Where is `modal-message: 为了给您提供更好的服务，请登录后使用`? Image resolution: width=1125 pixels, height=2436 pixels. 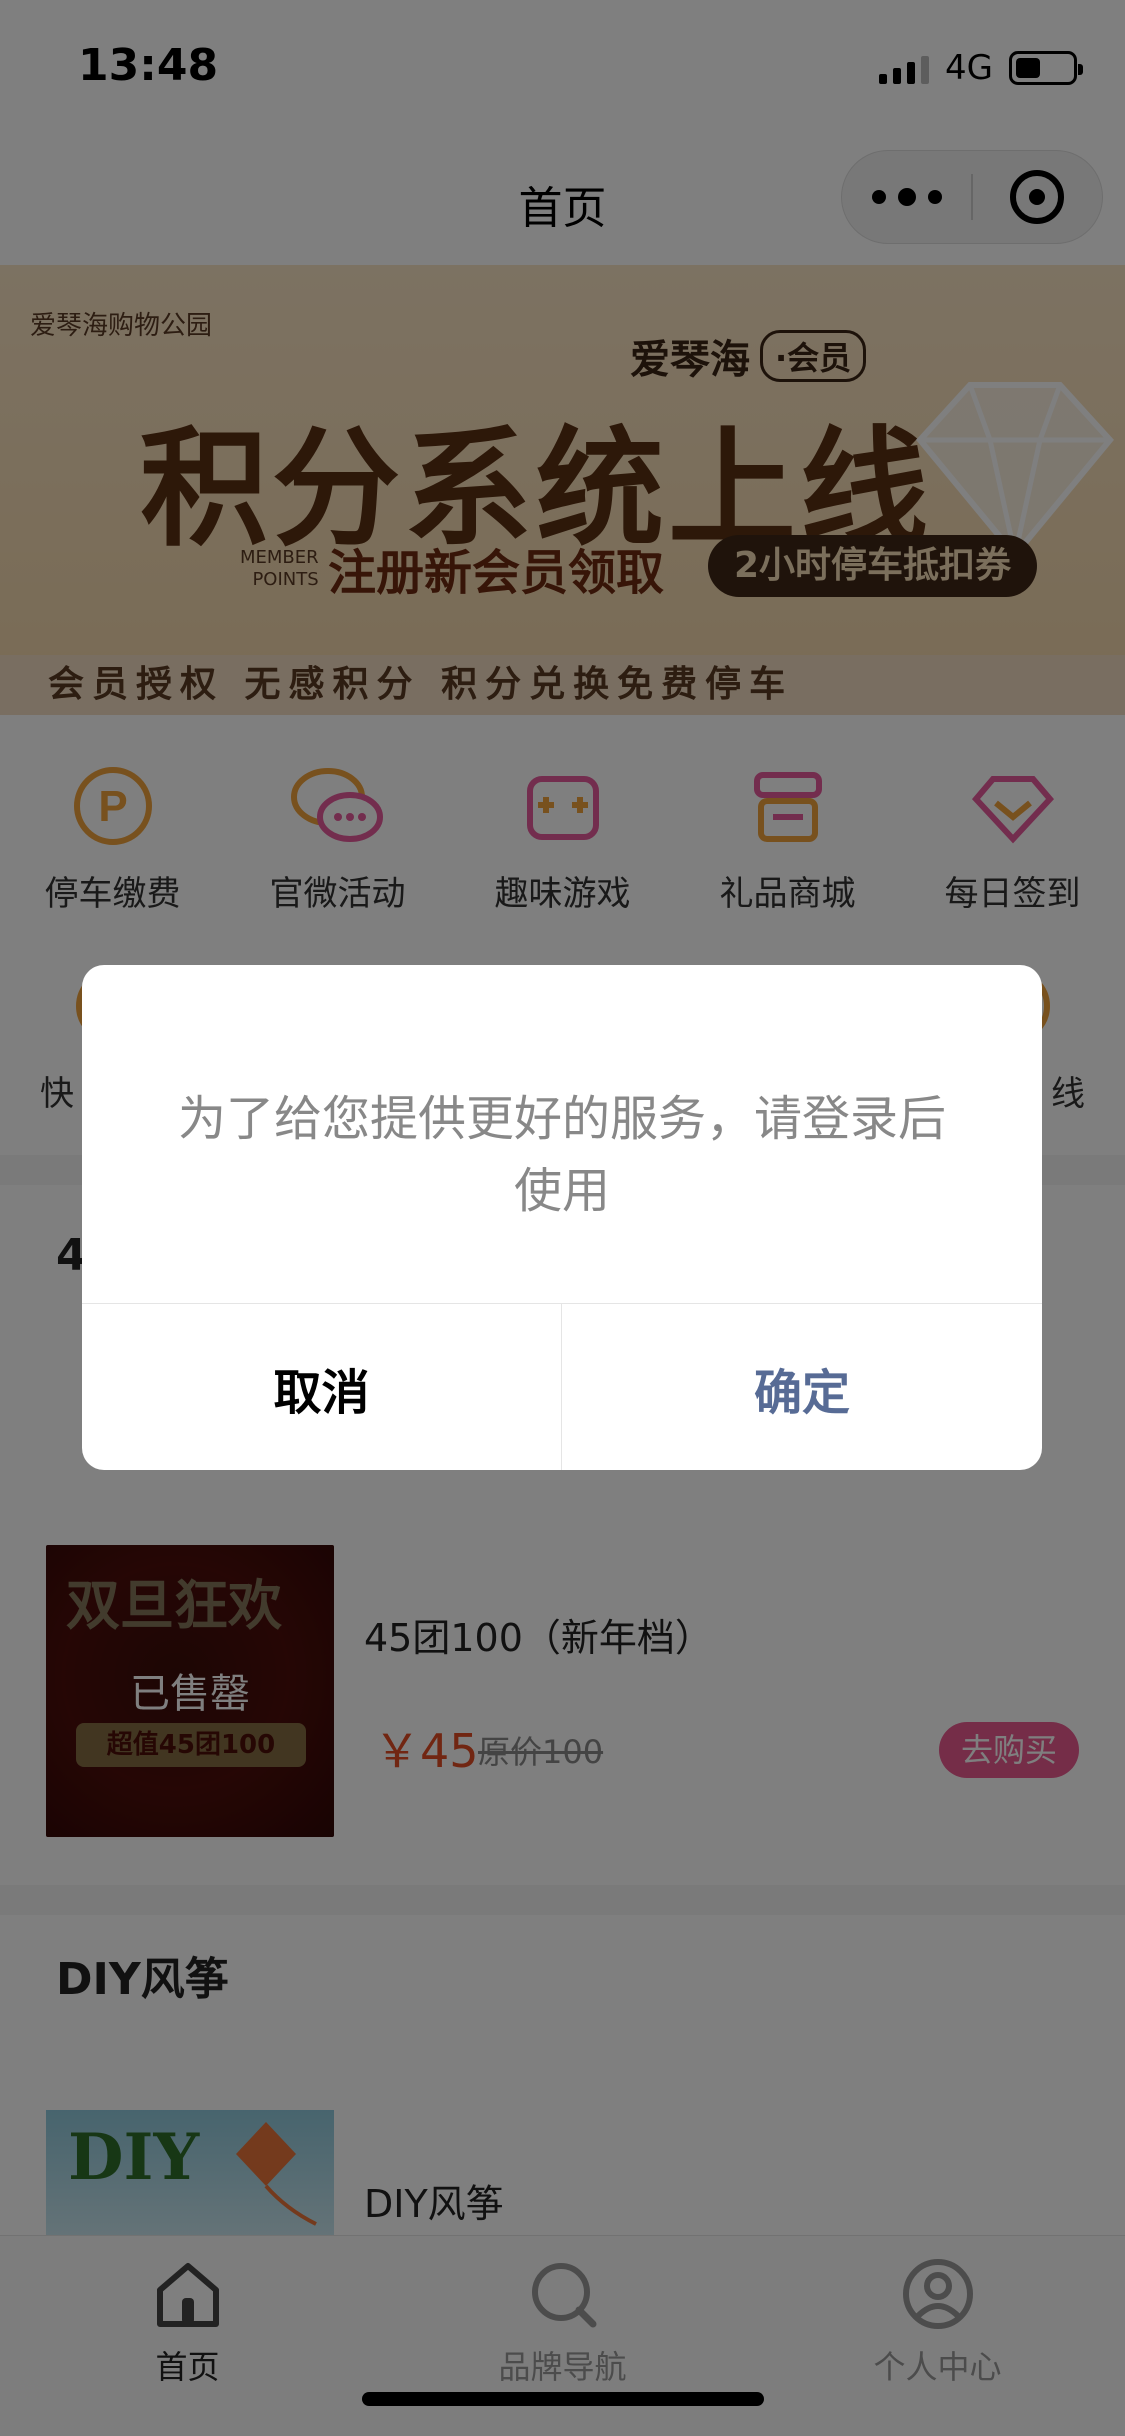 modal-message: 为了给您提供更好的服务，请登录后使用 is located at coordinates (561, 1155).